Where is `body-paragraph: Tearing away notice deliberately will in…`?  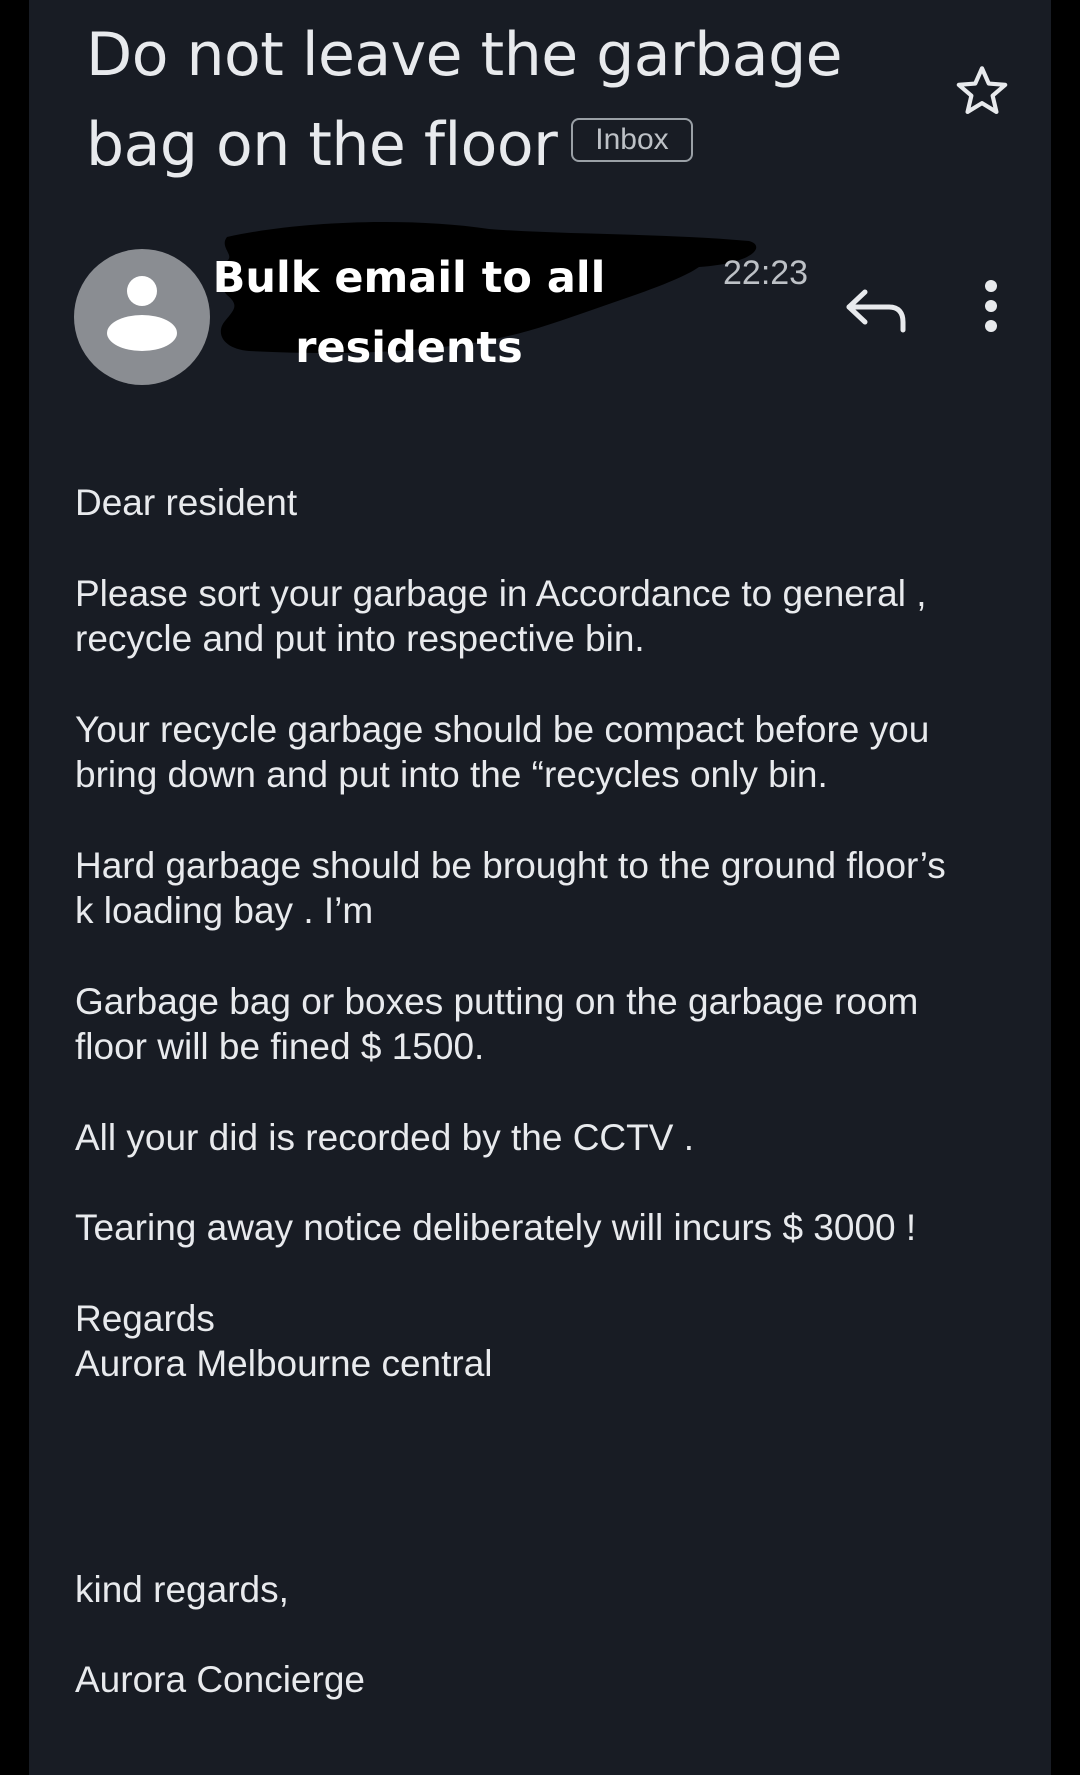
body-paragraph: Tearing away notice deliberately will in… is located at coordinates (496, 1227).